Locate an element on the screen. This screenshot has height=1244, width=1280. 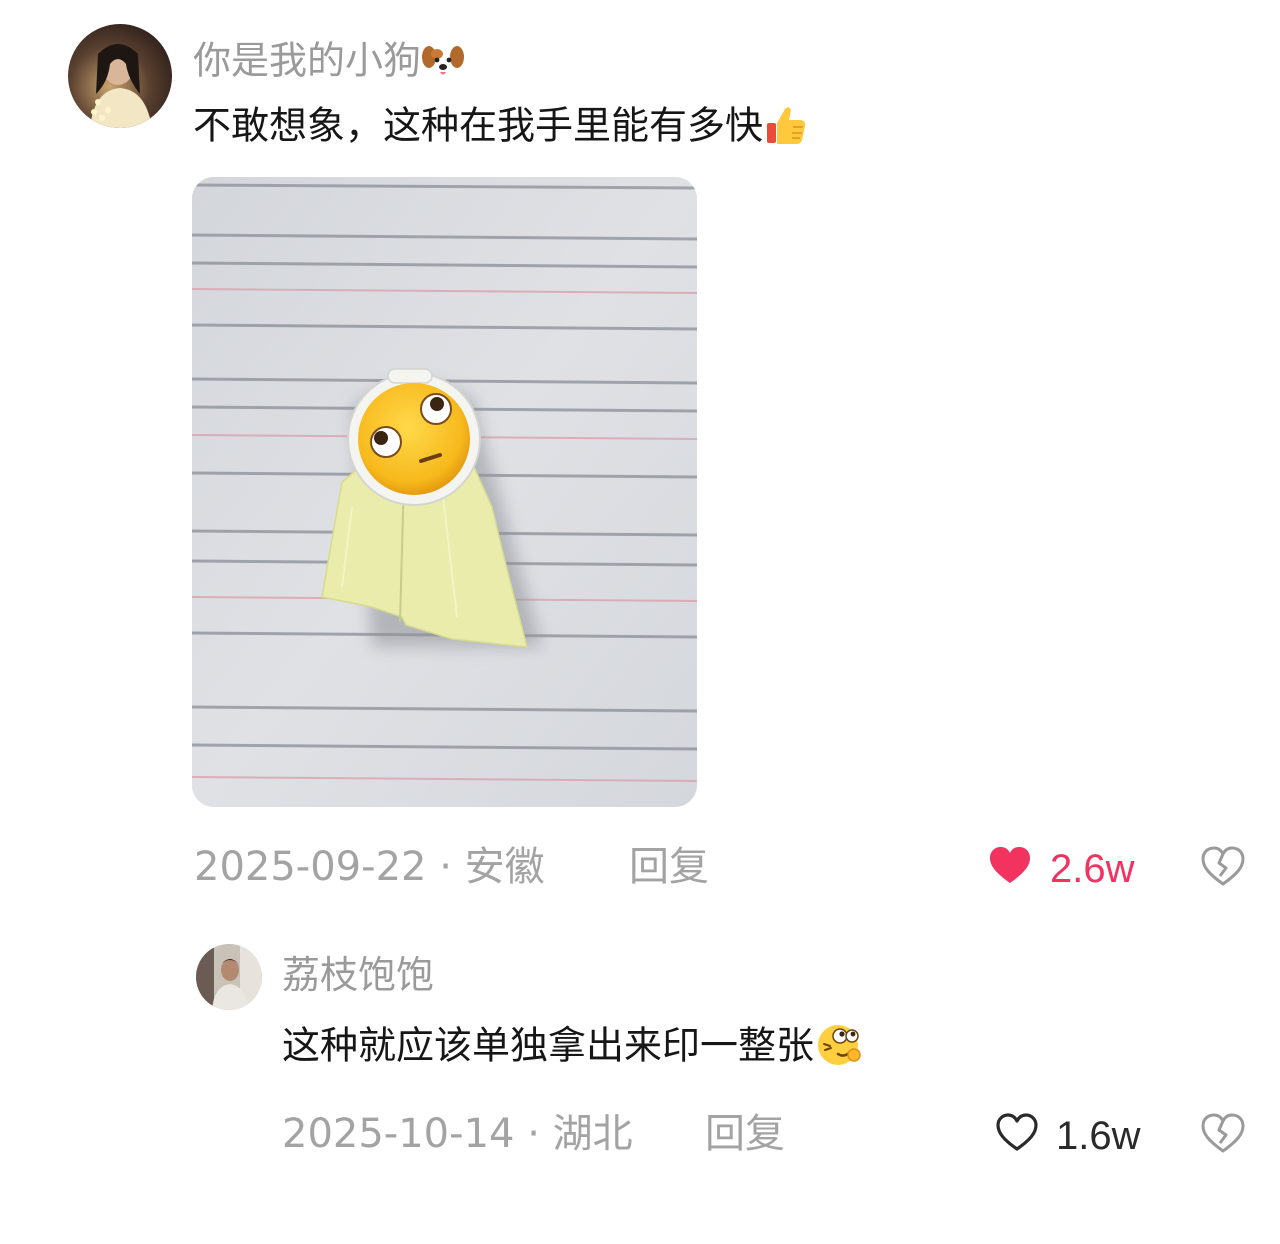
username: 你是我的小狗 is located at coordinates (329, 63).